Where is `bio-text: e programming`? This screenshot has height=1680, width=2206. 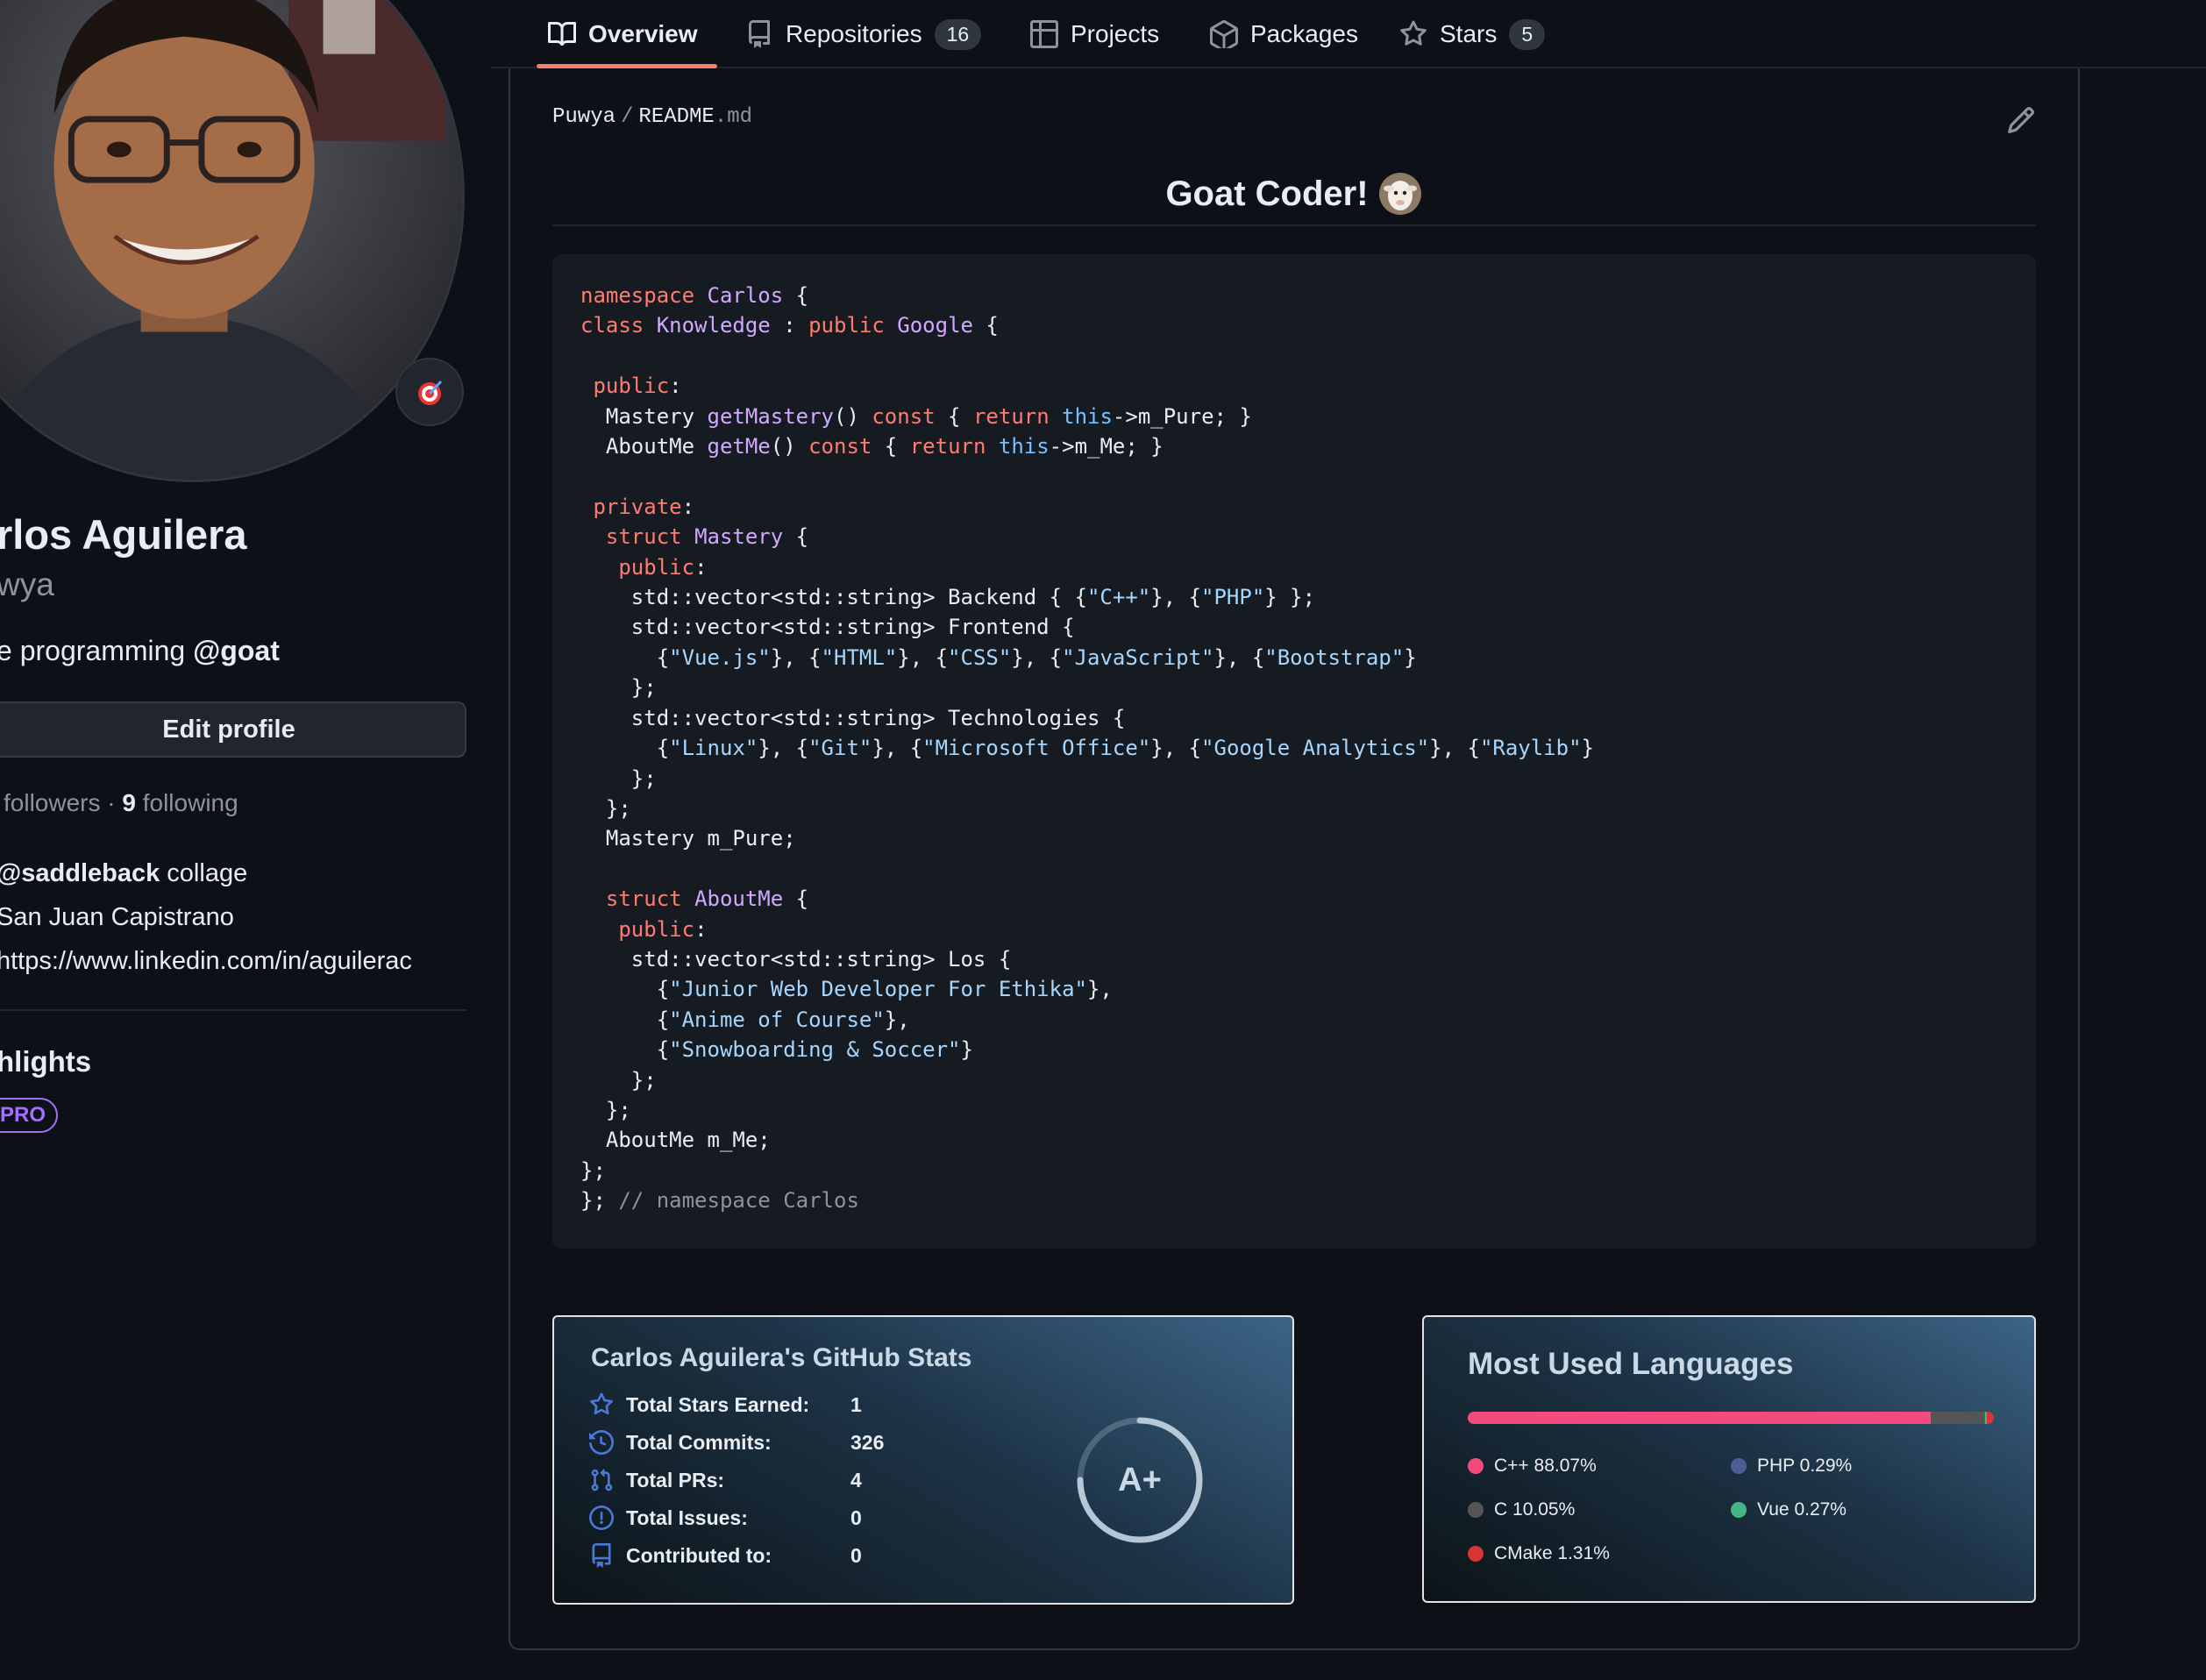
bio-text: e programming is located at coordinates (97, 650).